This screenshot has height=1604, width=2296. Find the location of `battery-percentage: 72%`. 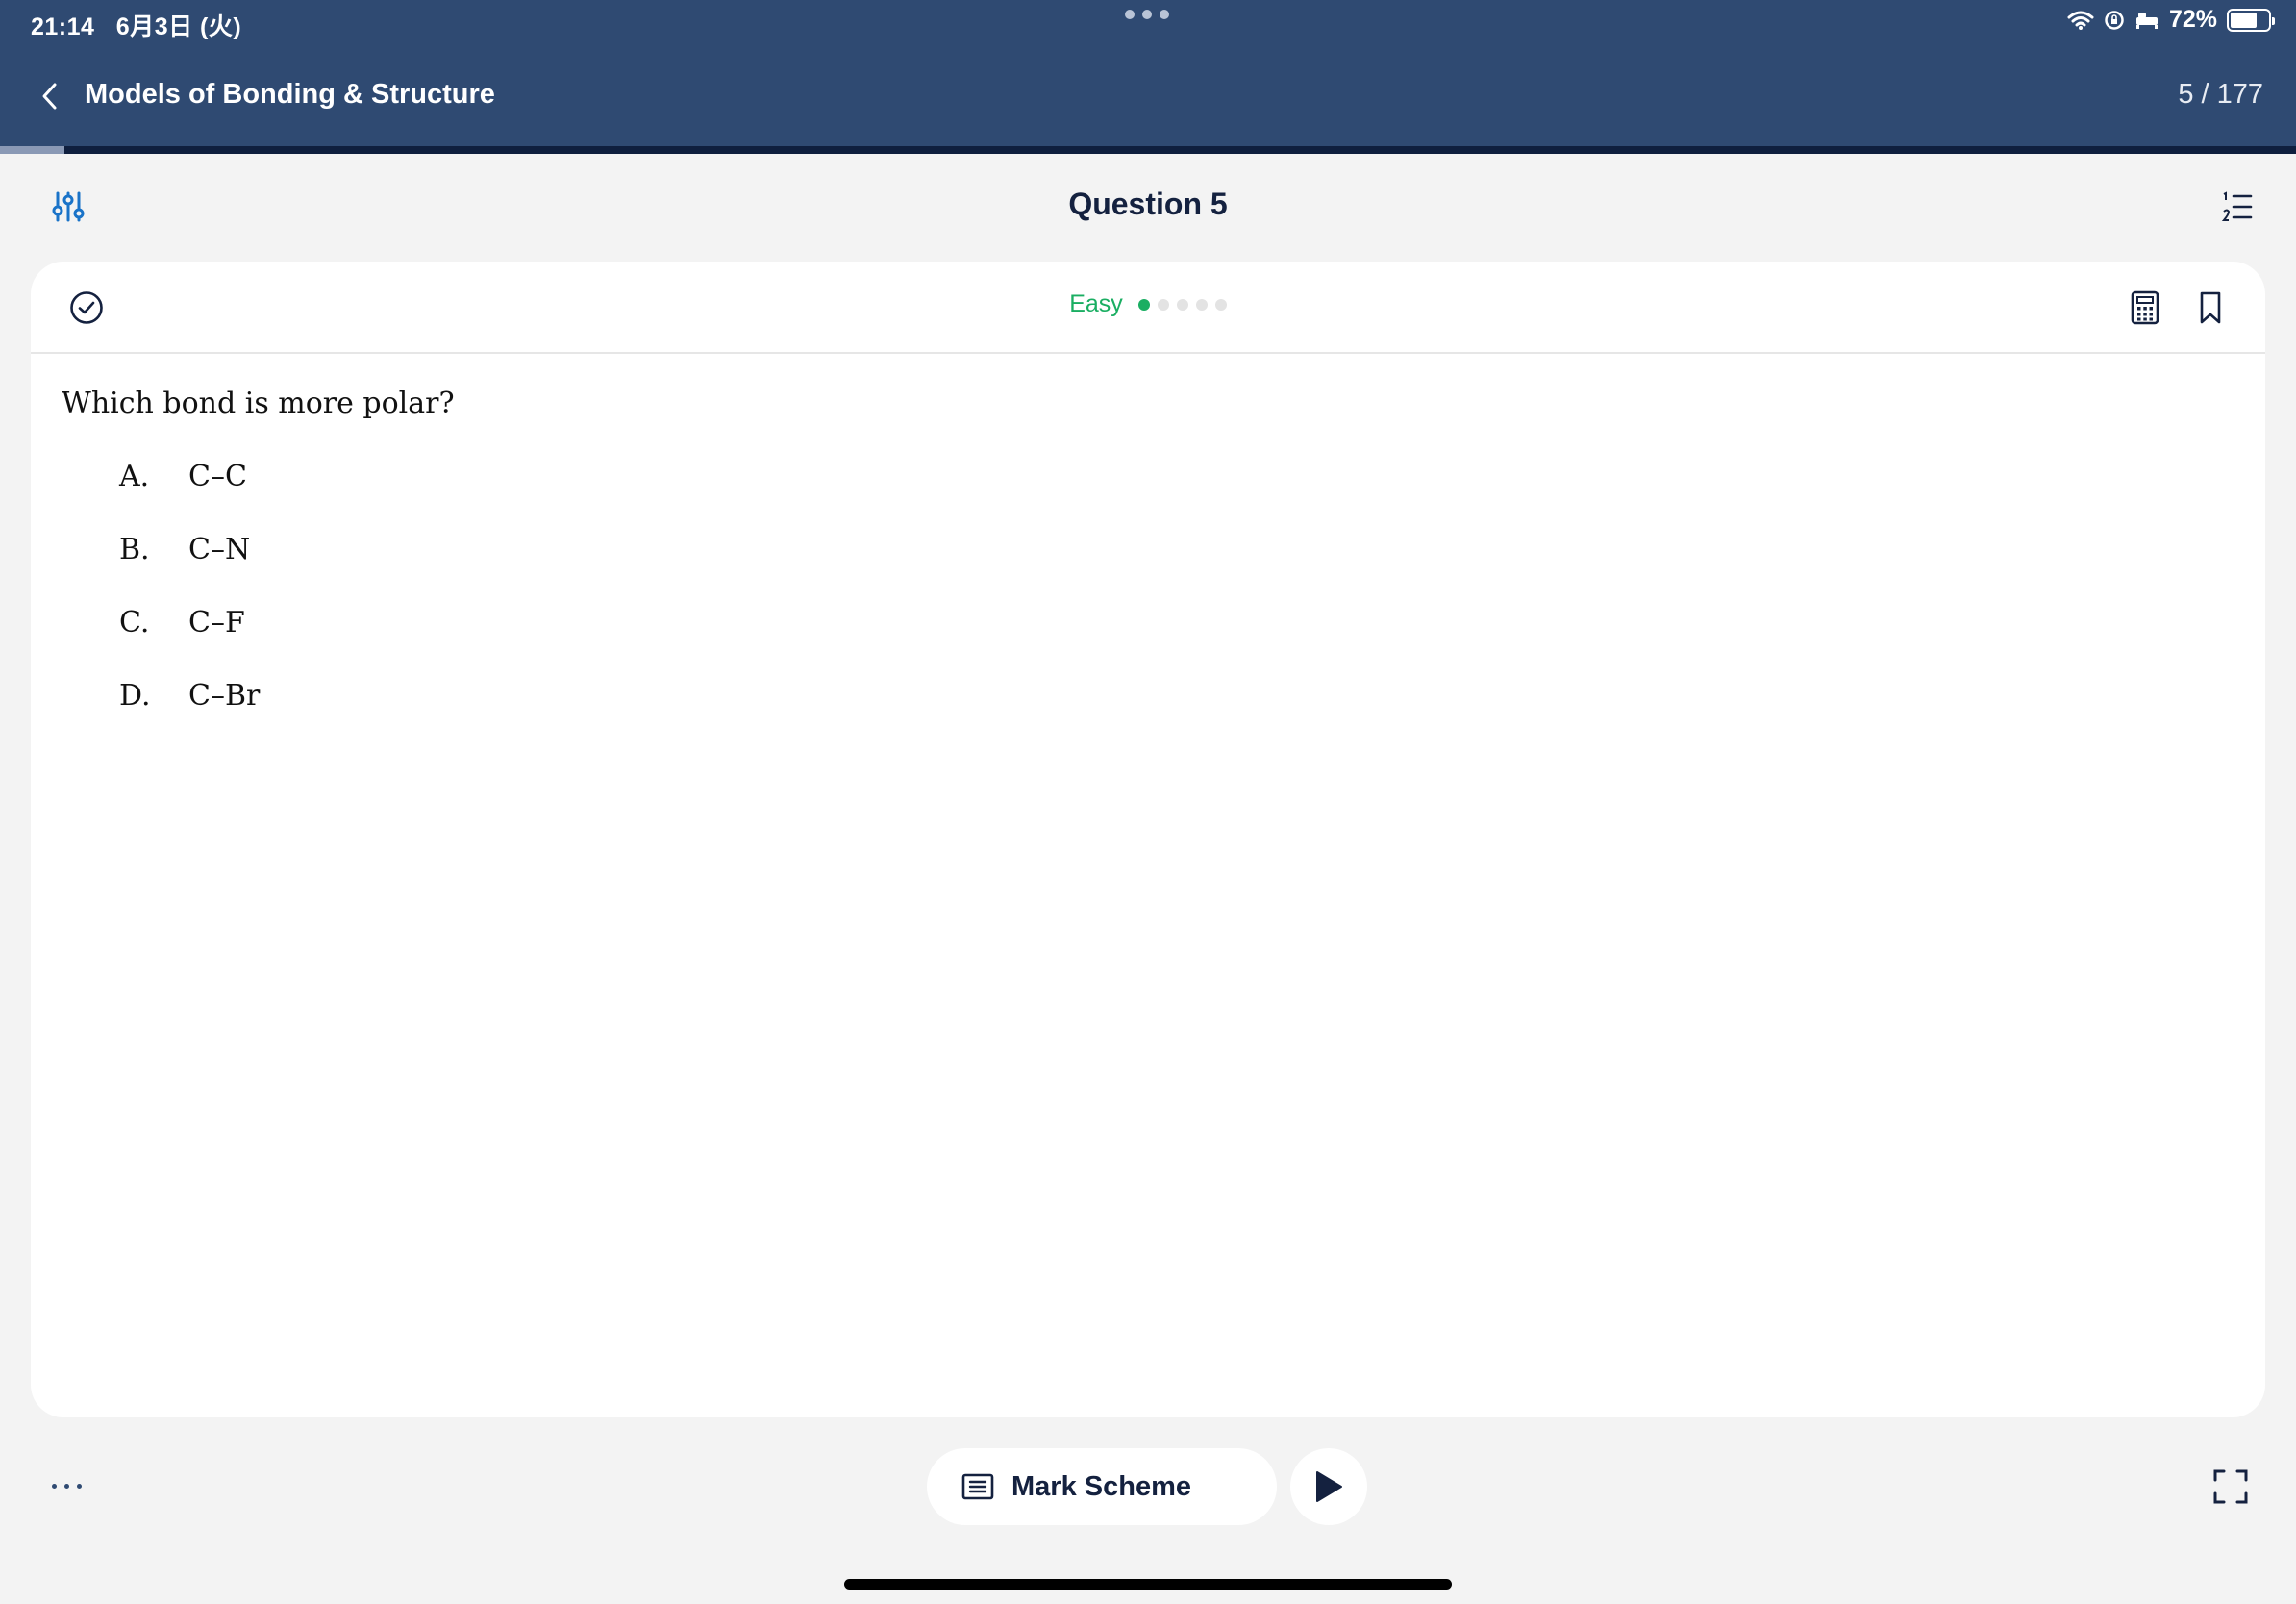

battery-percentage: 72% is located at coordinates (2192, 19).